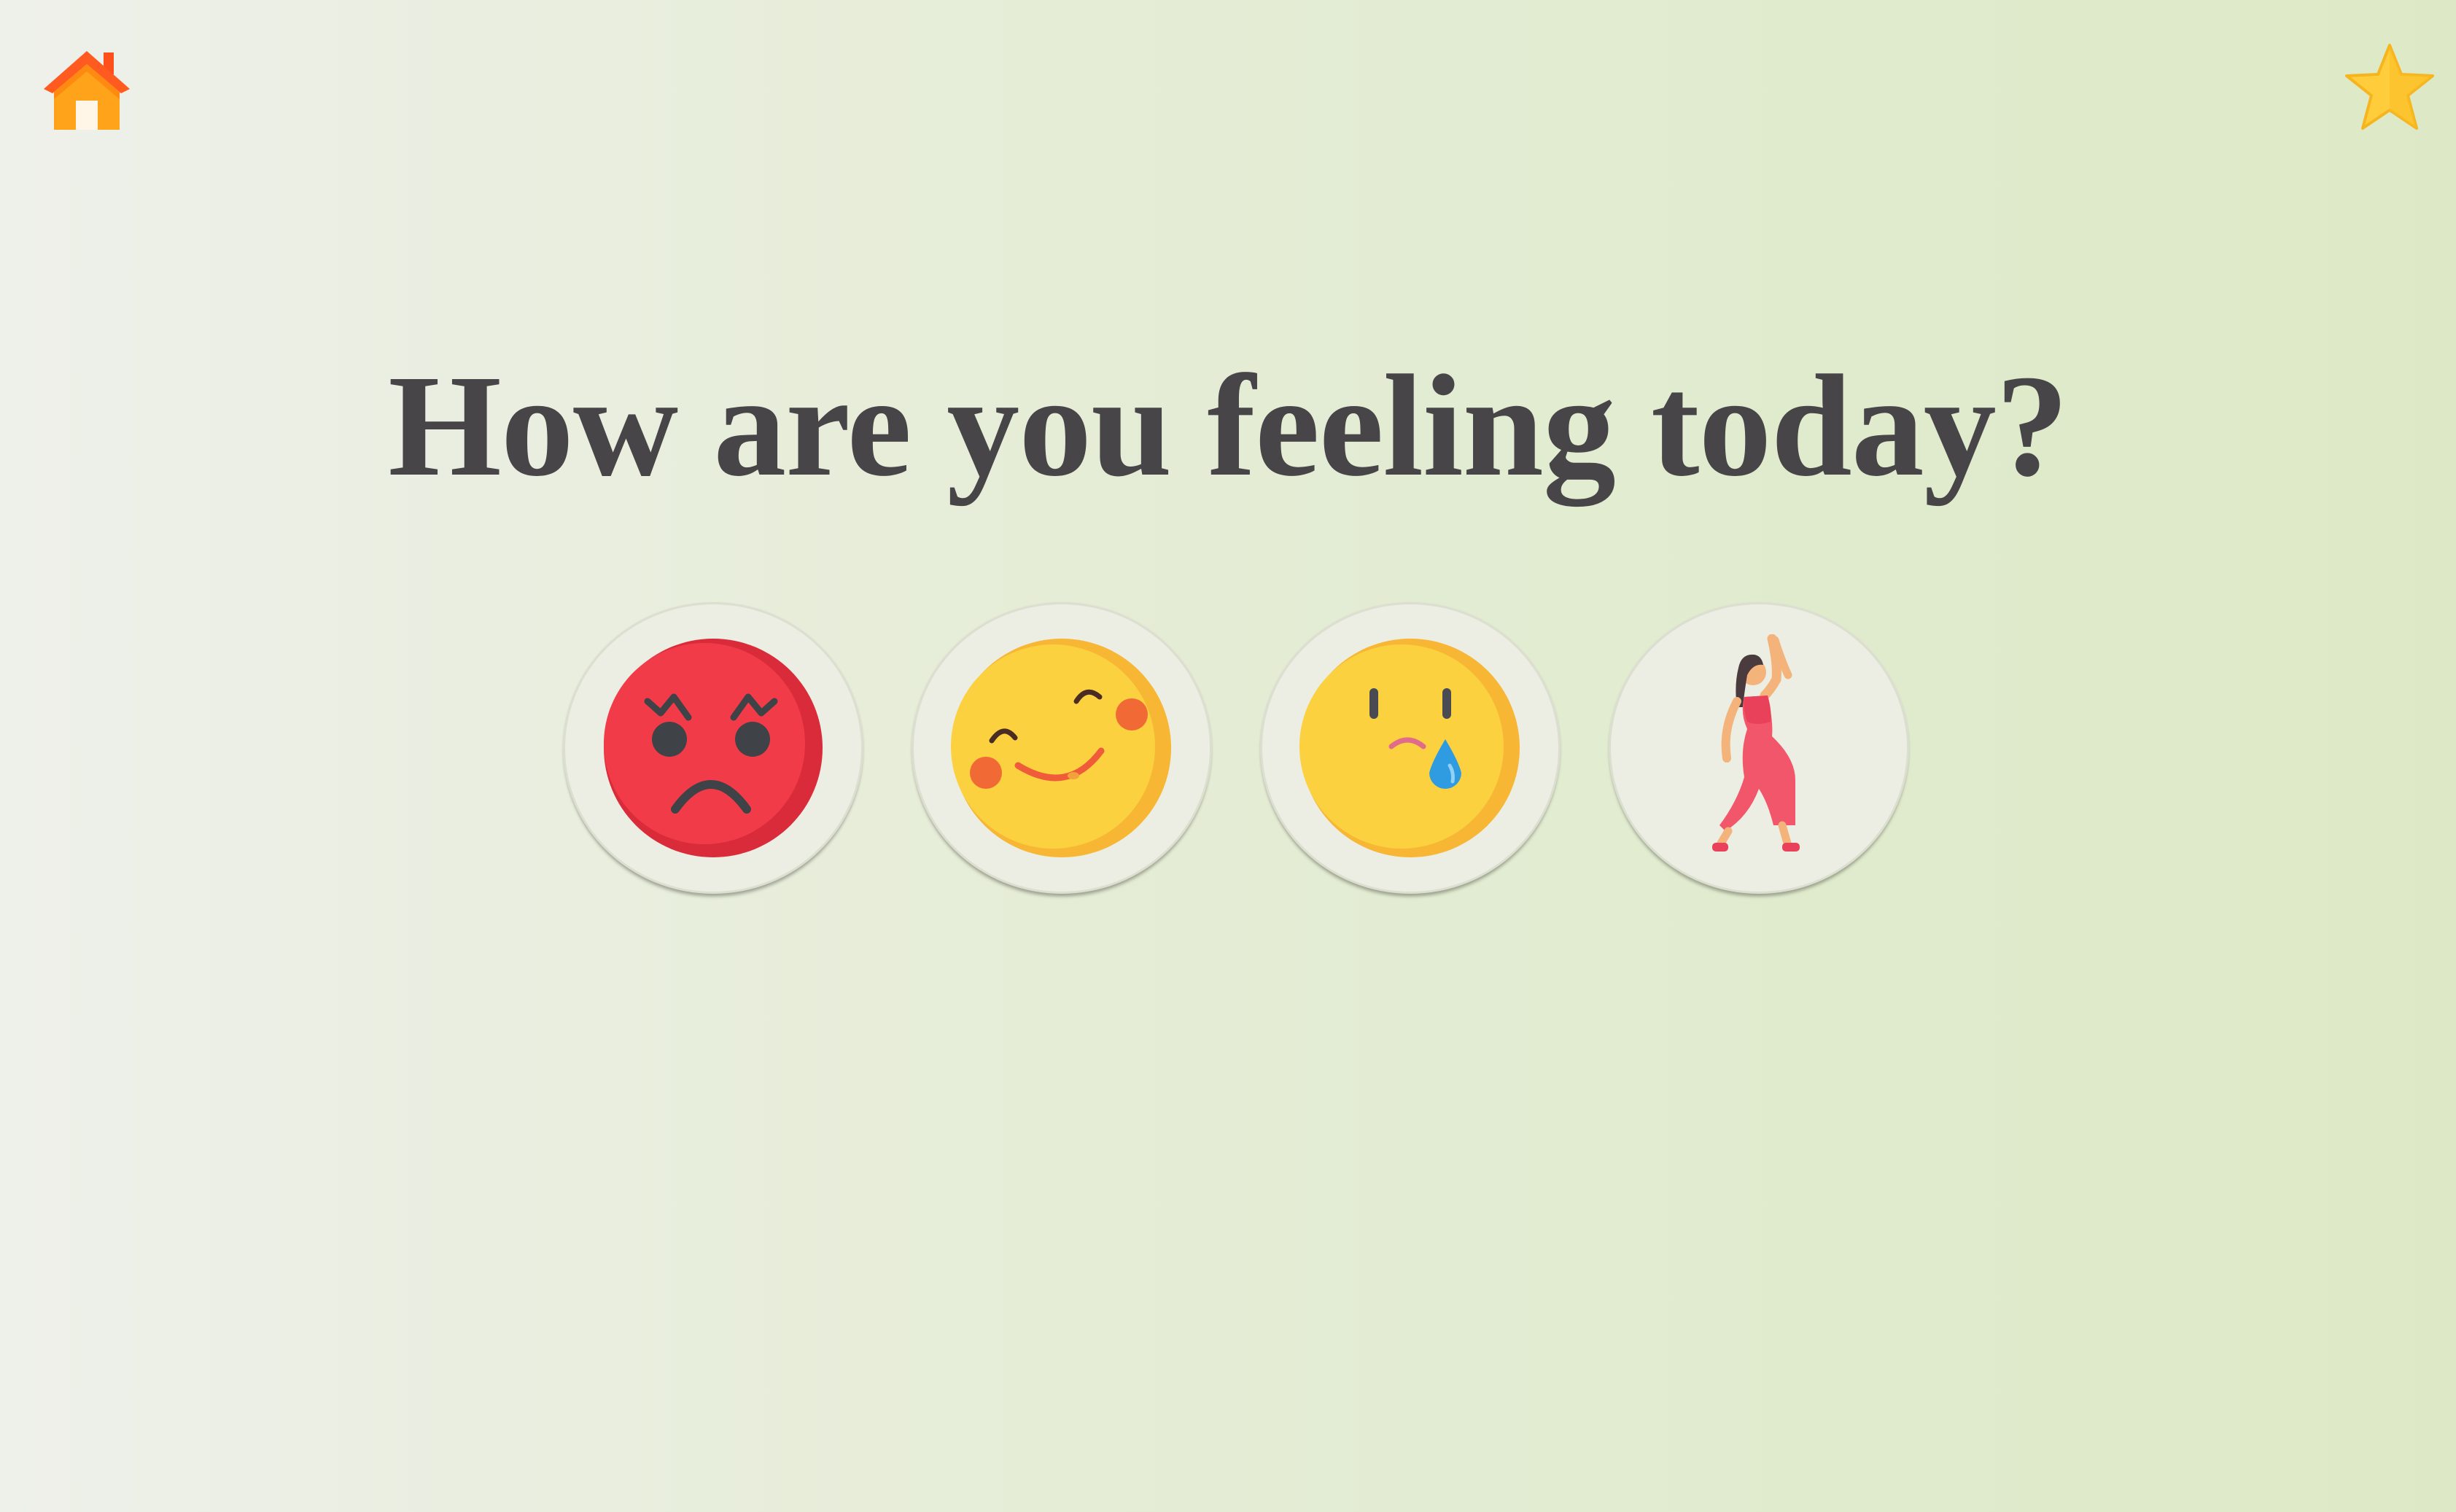 The width and height of the screenshot is (2456, 1512). I want to click on favorite-button, so click(2389, 88).